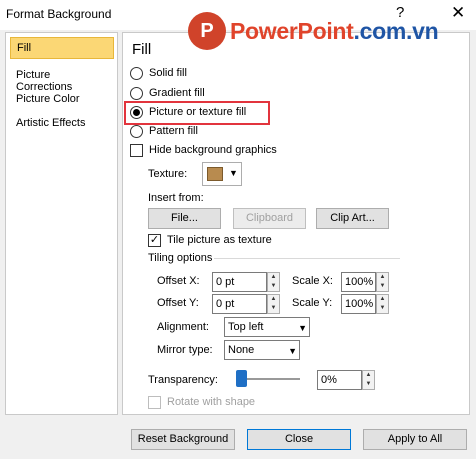 This screenshot has height=459, width=476. Describe the element at coordinates (273, 282) in the screenshot. I see `offset-x-spinner: ▲ ▼` at that location.